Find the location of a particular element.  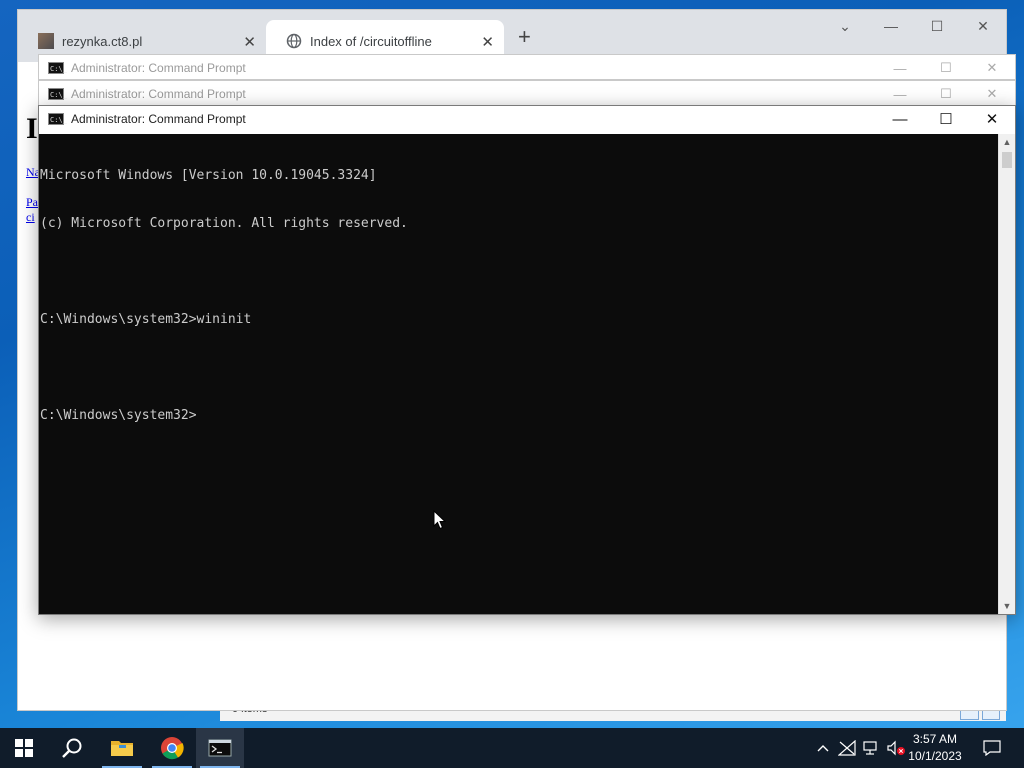

tab-search-icon: ⌄ is located at coordinates (845, 26).